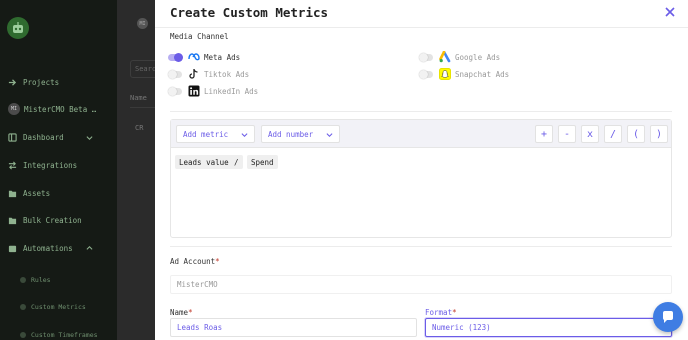 Image resolution: width=688 pixels, height=340 pixels. I want to click on robot-icon, so click(18, 27).